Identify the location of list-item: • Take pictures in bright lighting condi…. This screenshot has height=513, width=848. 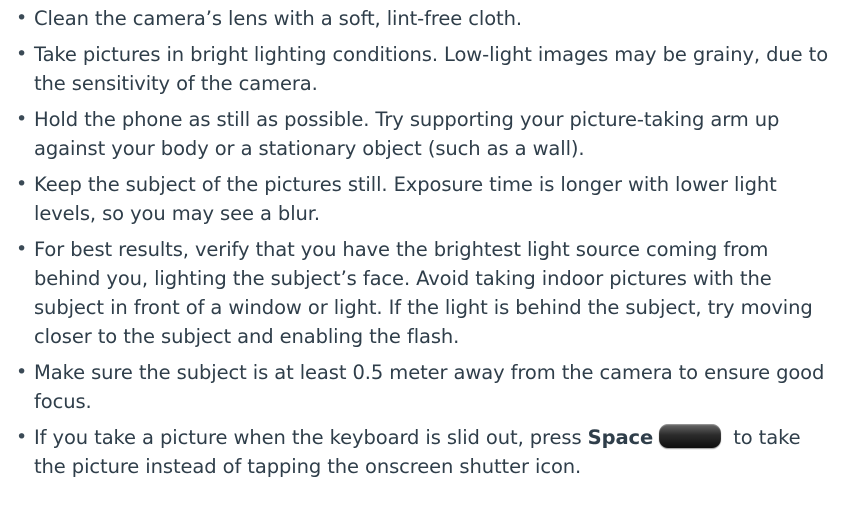
(424, 69).